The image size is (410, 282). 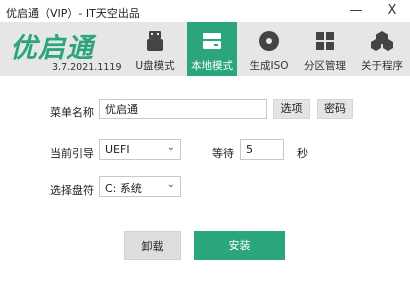 What do you see at coordinates (223, 153) in the screenshot?
I see `wait-label: 等待` at bounding box center [223, 153].